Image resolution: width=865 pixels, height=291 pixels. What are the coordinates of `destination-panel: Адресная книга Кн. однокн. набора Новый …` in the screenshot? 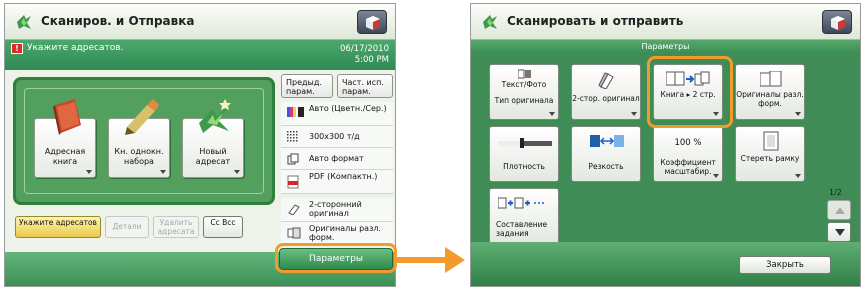 It's located at (144, 141).